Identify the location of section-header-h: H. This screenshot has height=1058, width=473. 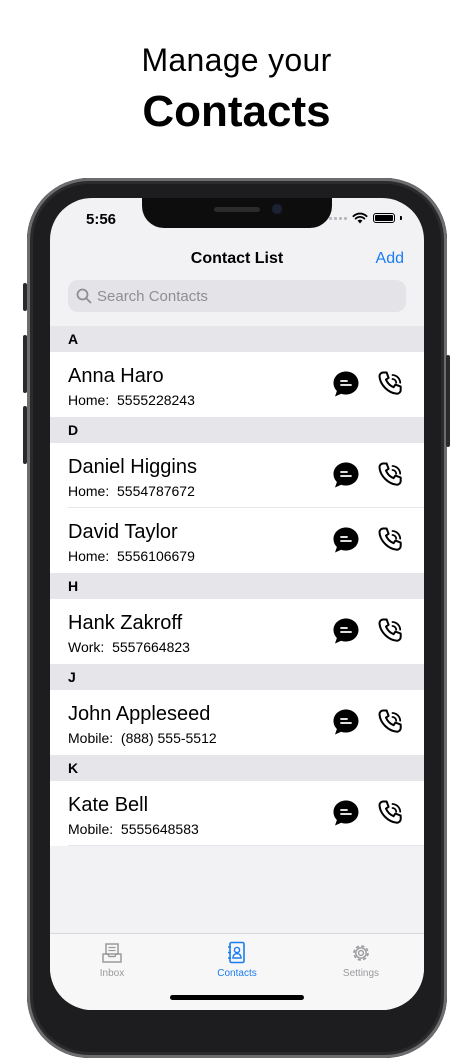
(237, 586).